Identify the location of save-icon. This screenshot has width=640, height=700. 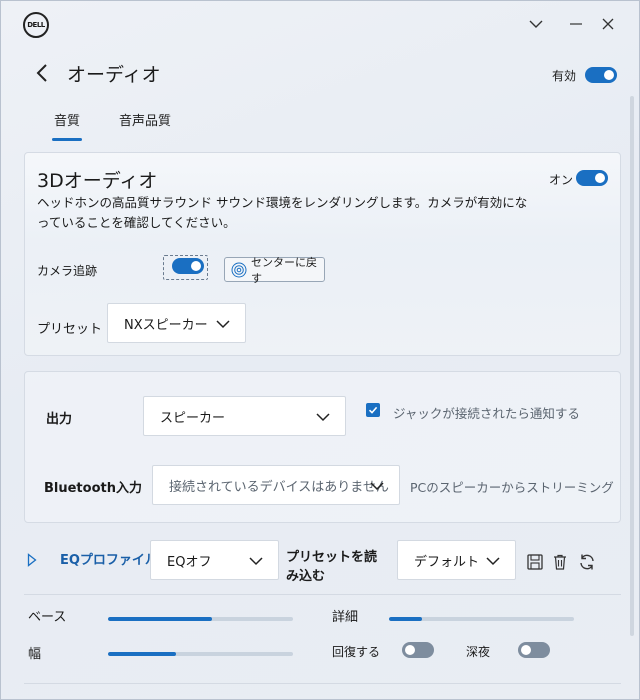
(535, 562).